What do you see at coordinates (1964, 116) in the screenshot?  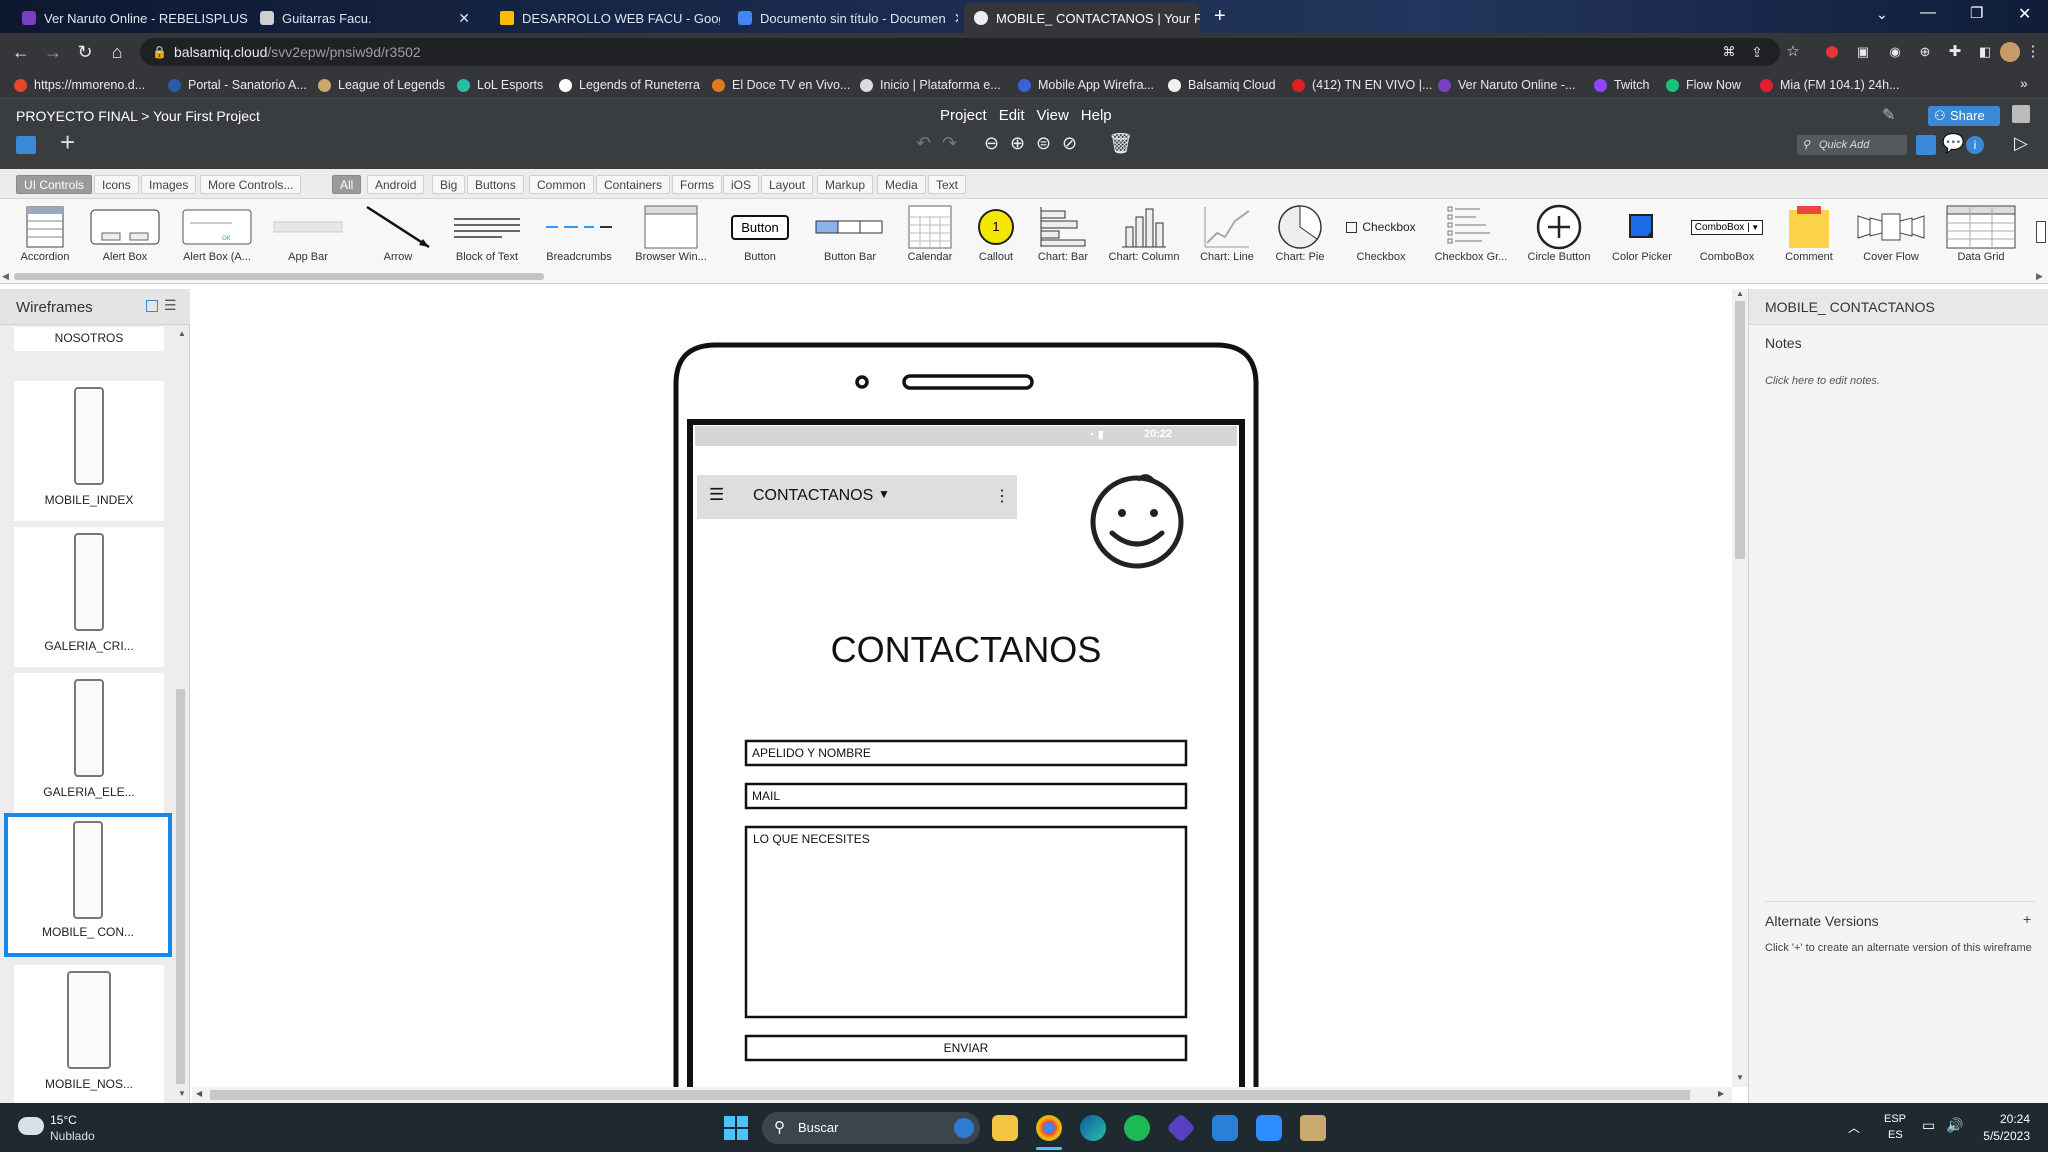 I see `share-button: ⚇ Share` at bounding box center [1964, 116].